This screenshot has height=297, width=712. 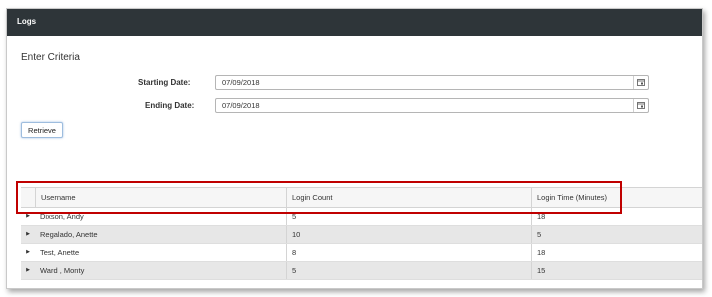 I want to click on table-row: ▶ Ward , Monty 5 15, so click(x=361, y=271).